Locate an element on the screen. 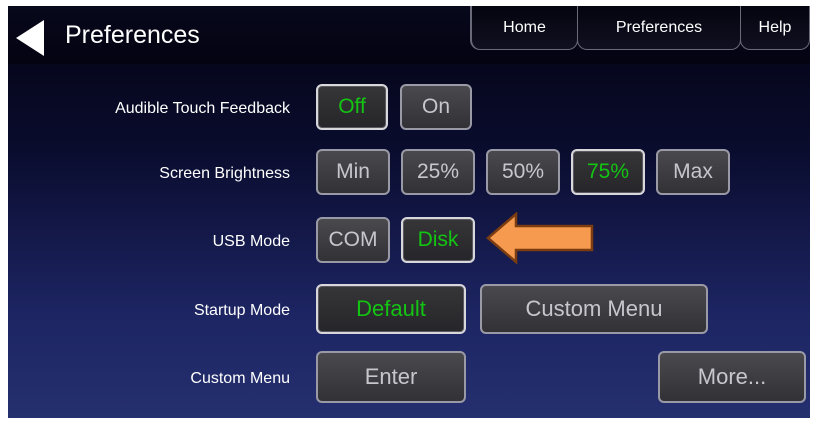 This screenshot has width=817, height=424. usb-mode-label: USB Mode is located at coordinates (251, 241).